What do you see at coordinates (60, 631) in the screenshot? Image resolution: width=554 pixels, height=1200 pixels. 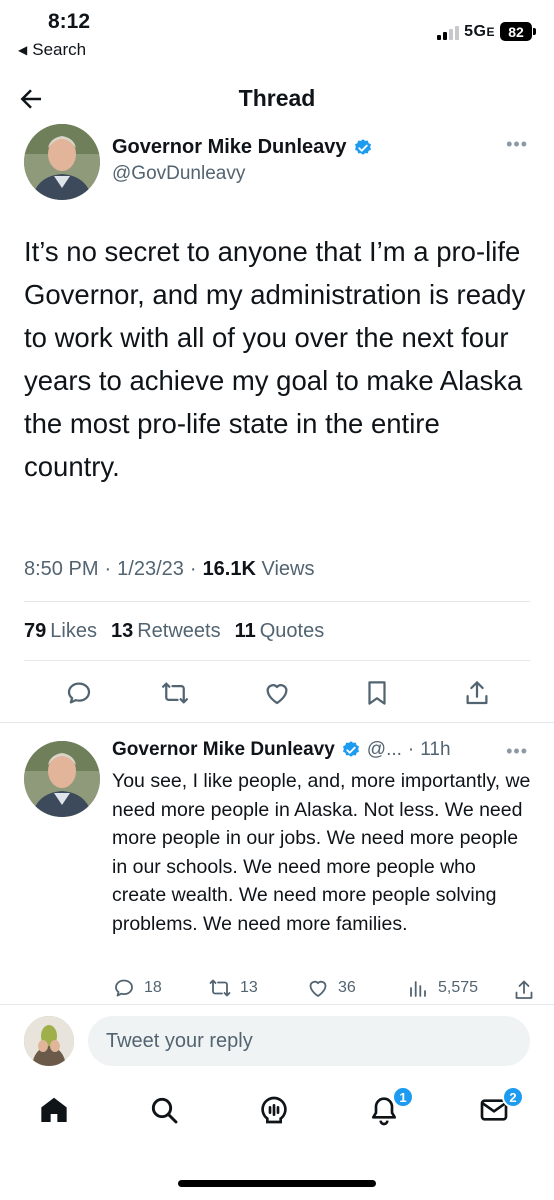 I see `likes-count: 79 Likes` at bounding box center [60, 631].